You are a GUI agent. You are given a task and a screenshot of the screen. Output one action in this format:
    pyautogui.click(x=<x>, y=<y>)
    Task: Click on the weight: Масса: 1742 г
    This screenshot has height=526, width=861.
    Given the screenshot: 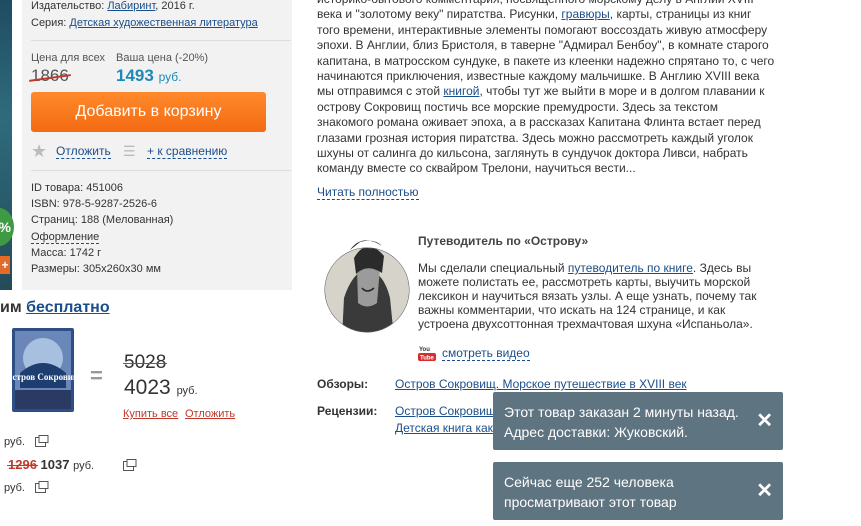 What is the action you would take?
    pyautogui.click(x=66, y=253)
    